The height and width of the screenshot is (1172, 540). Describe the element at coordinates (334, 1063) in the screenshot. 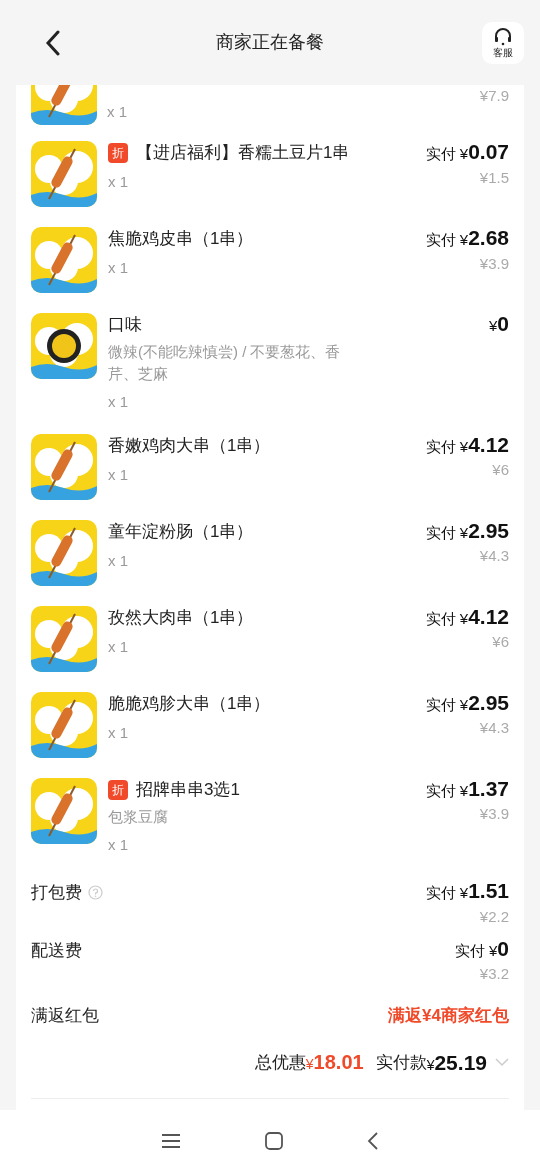

I see `discount-amount: ¥18.01` at that location.